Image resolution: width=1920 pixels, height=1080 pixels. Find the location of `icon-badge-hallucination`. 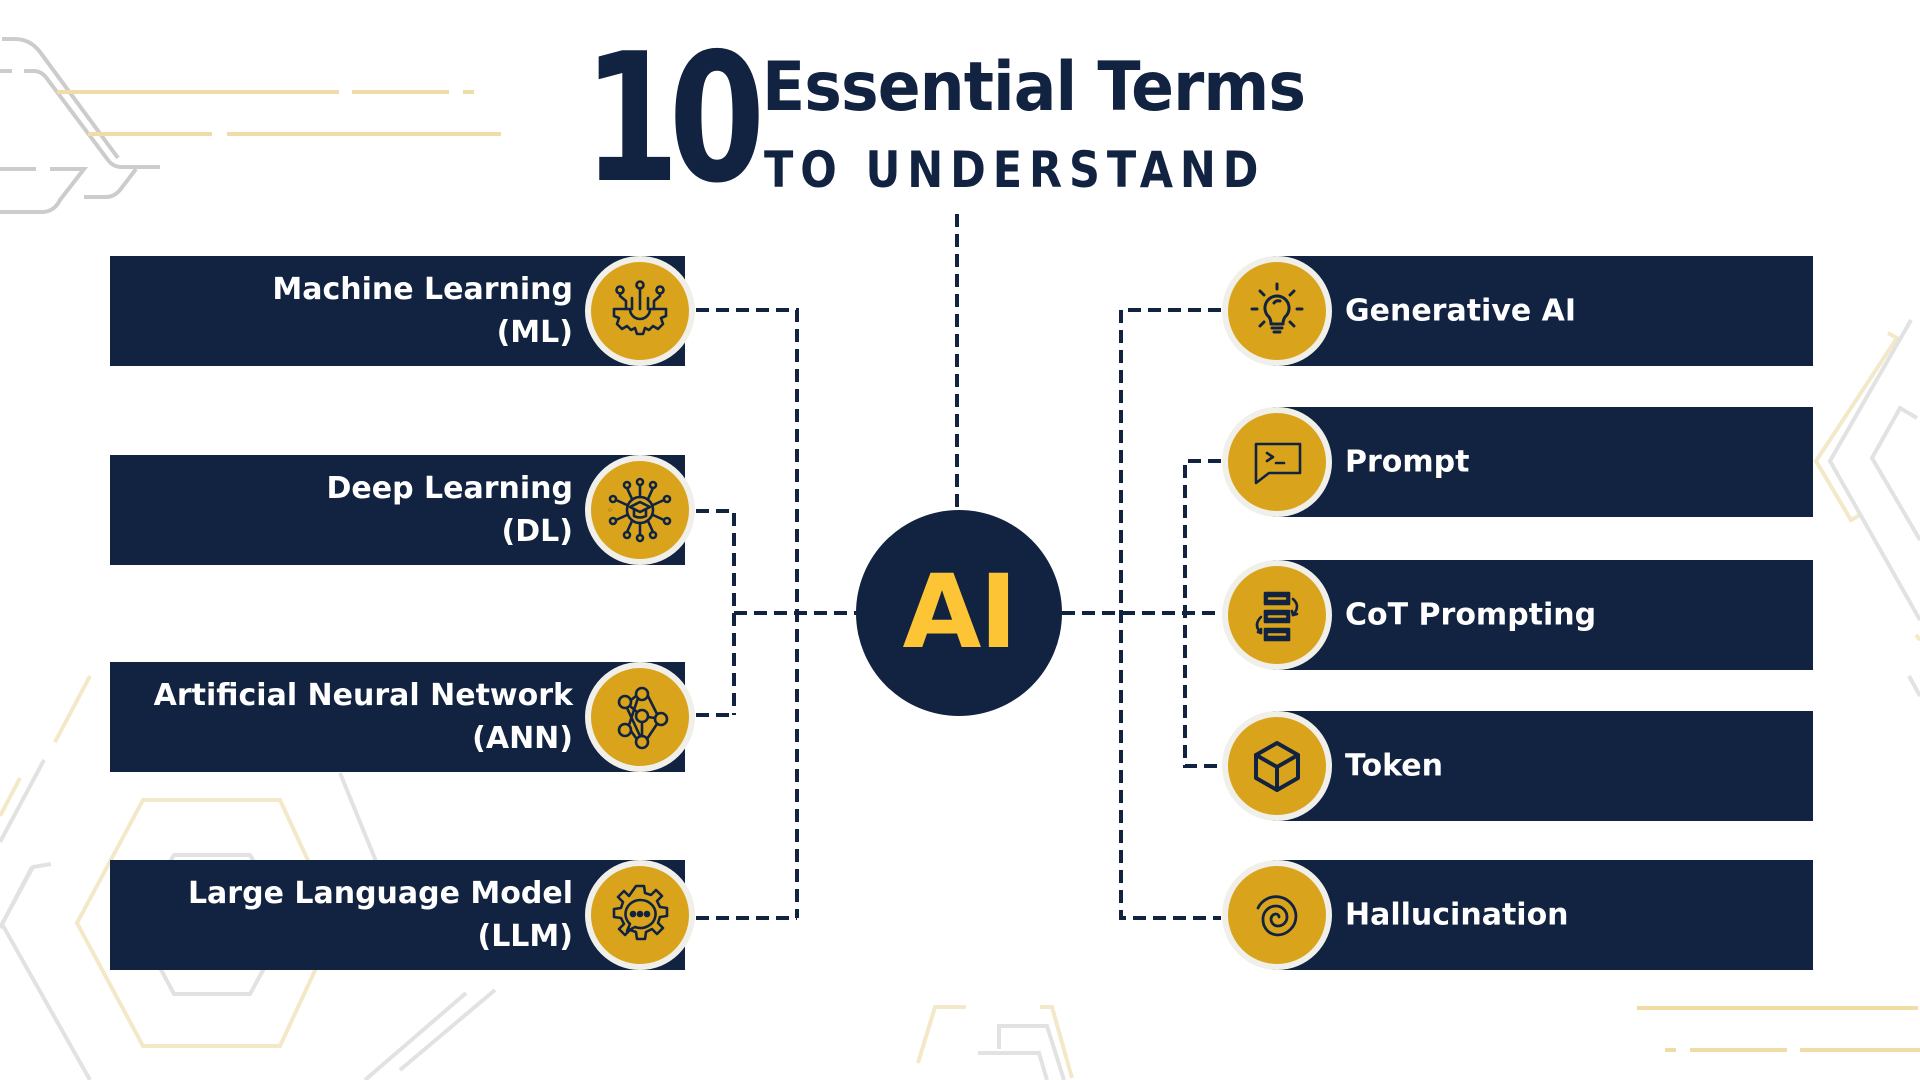

icon-badge-hallucination is located at coordinates (1277, 915).